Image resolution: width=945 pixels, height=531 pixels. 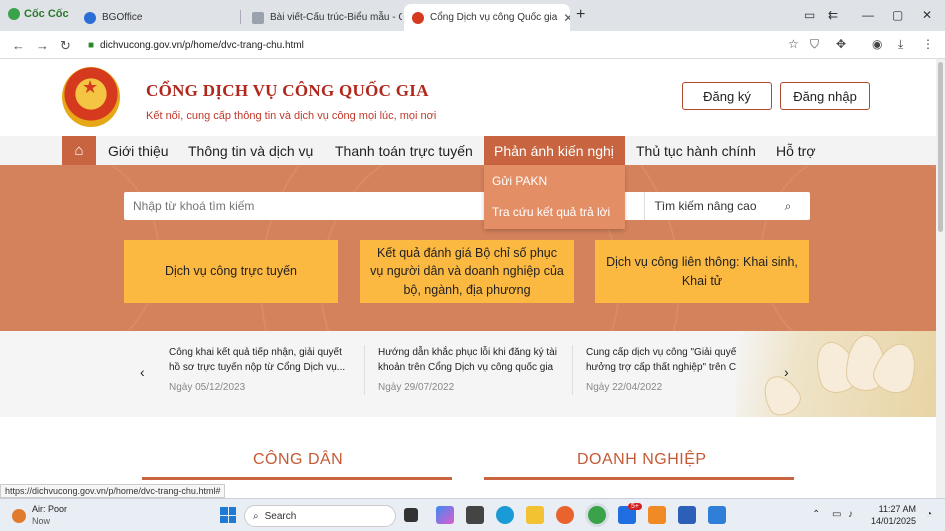 What do you see at coordinates (505, 515) in the screenshot?
I see `edge-icon` at bounding box center [505, 515].